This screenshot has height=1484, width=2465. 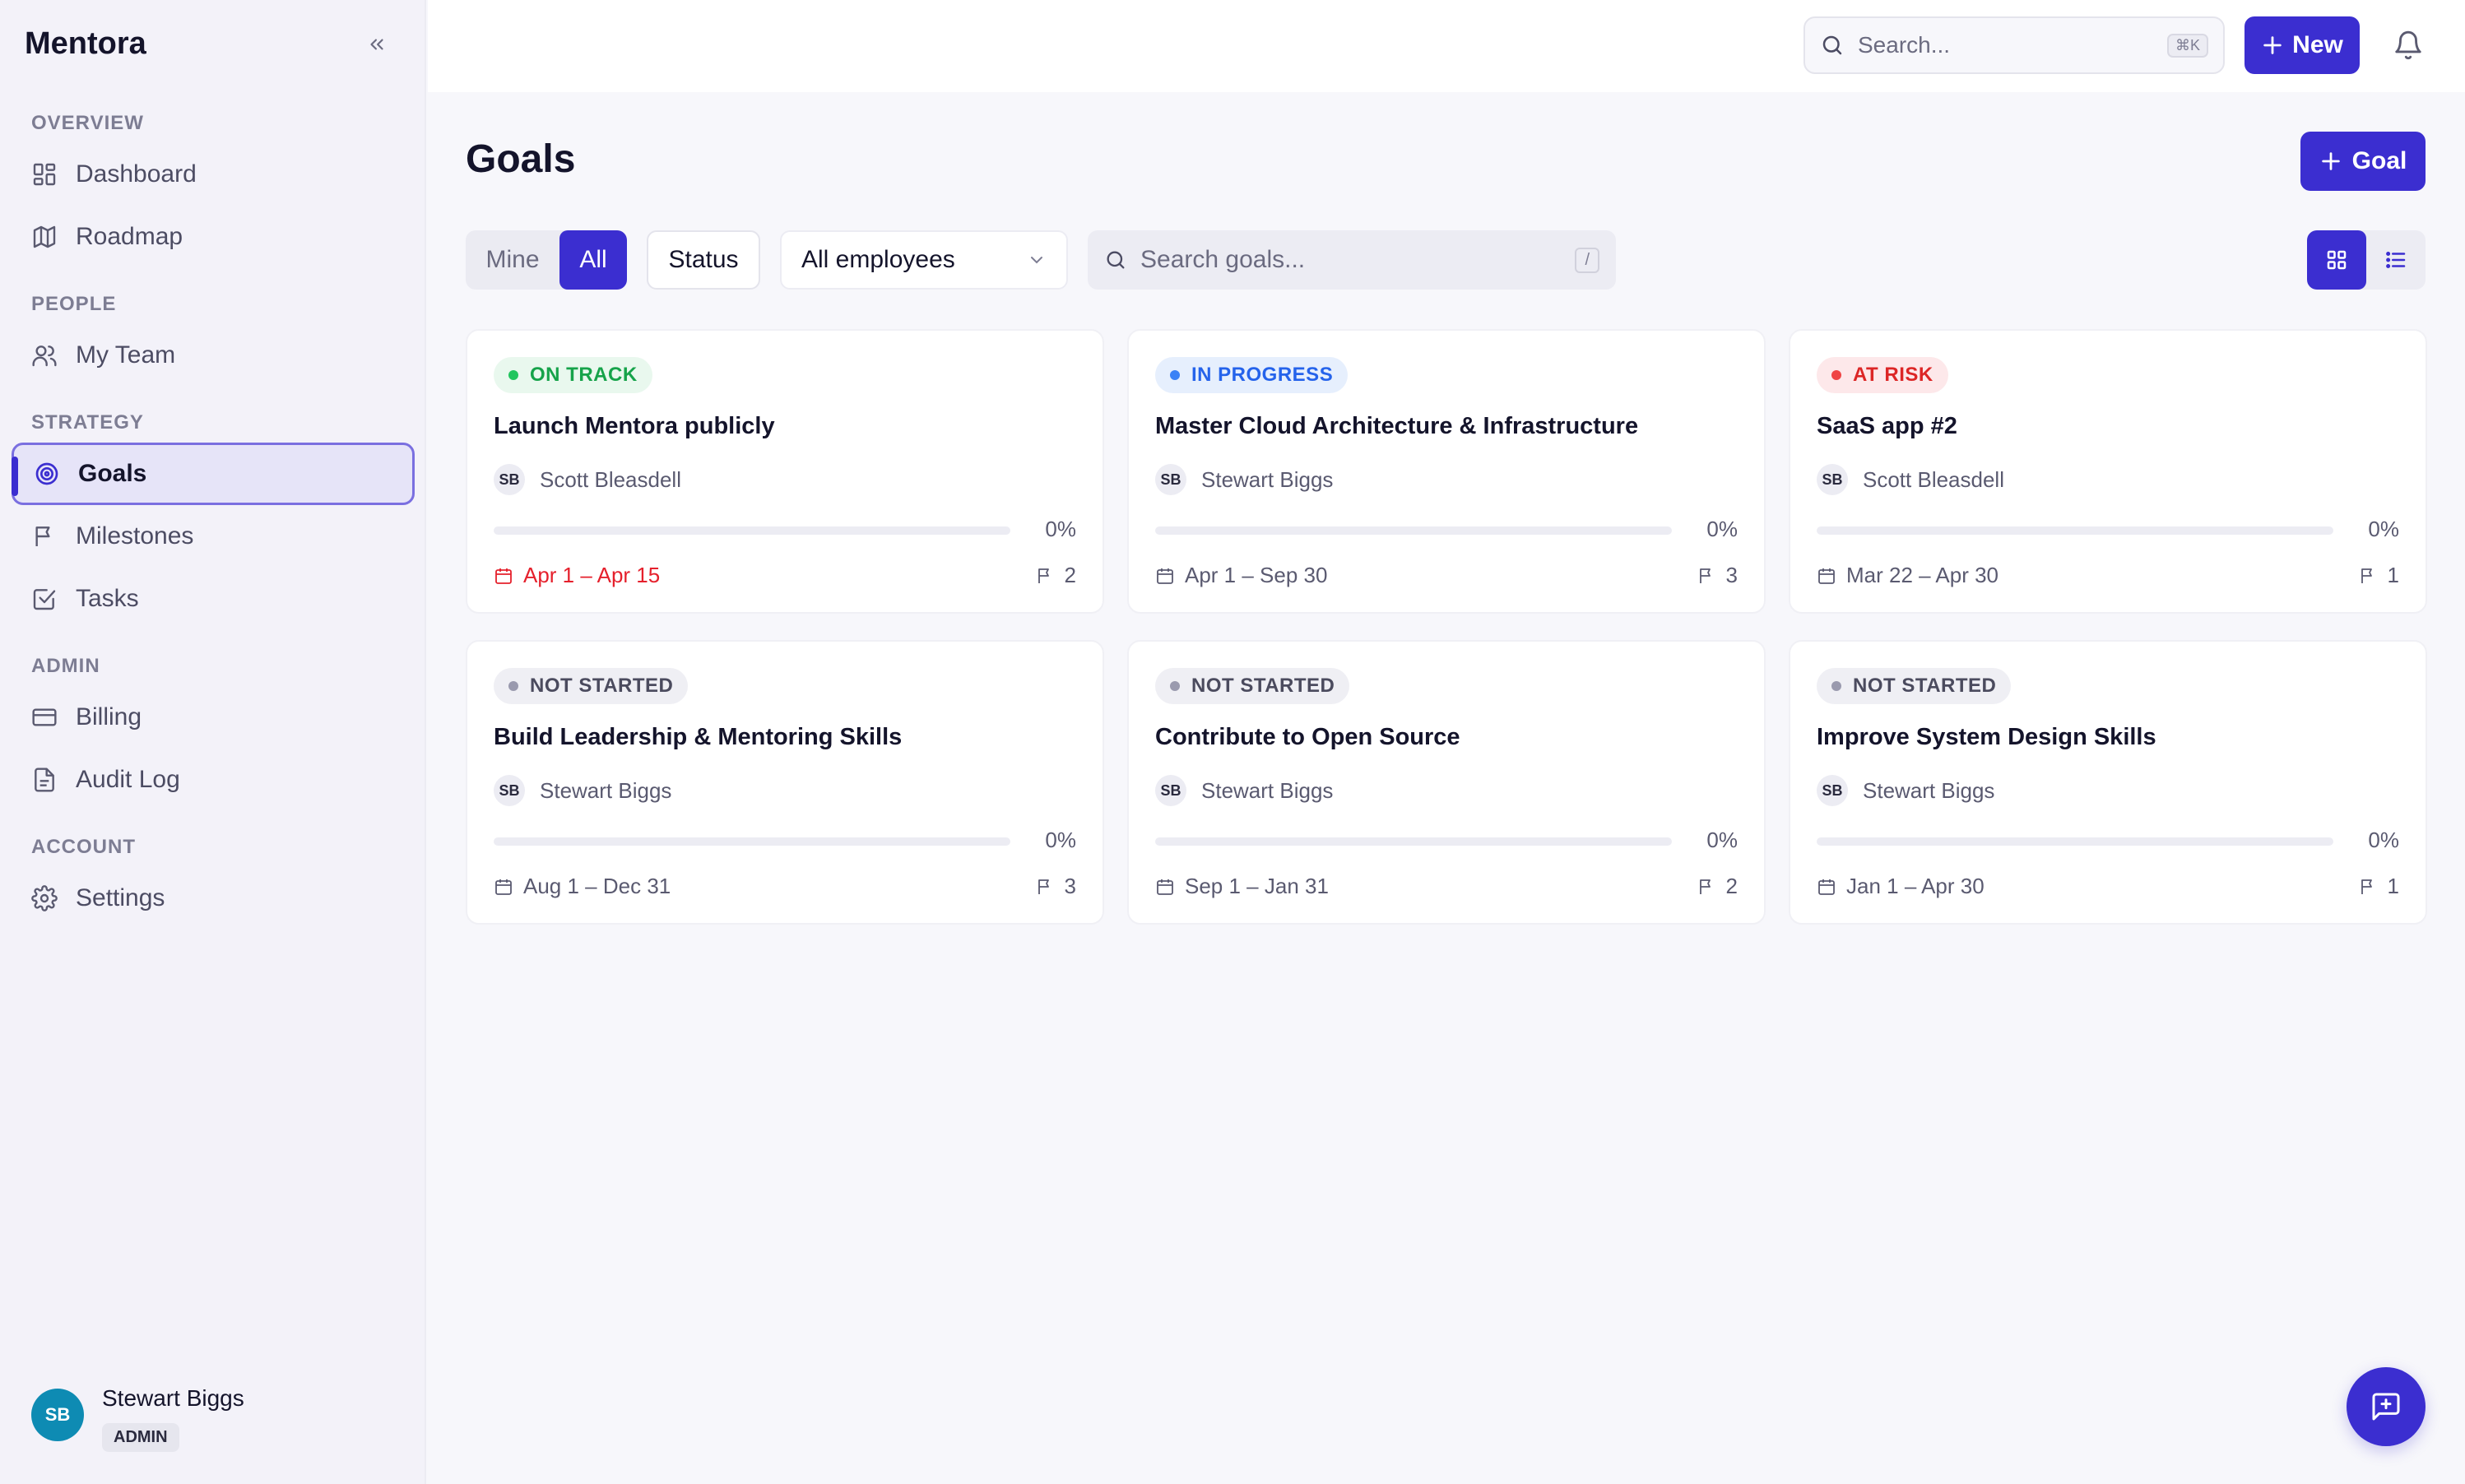 What do you see at coordinates (1307, 737) in the screenshot?
I see `goal-title: Contribute to Open Source` at bounding box center [1307, 737].